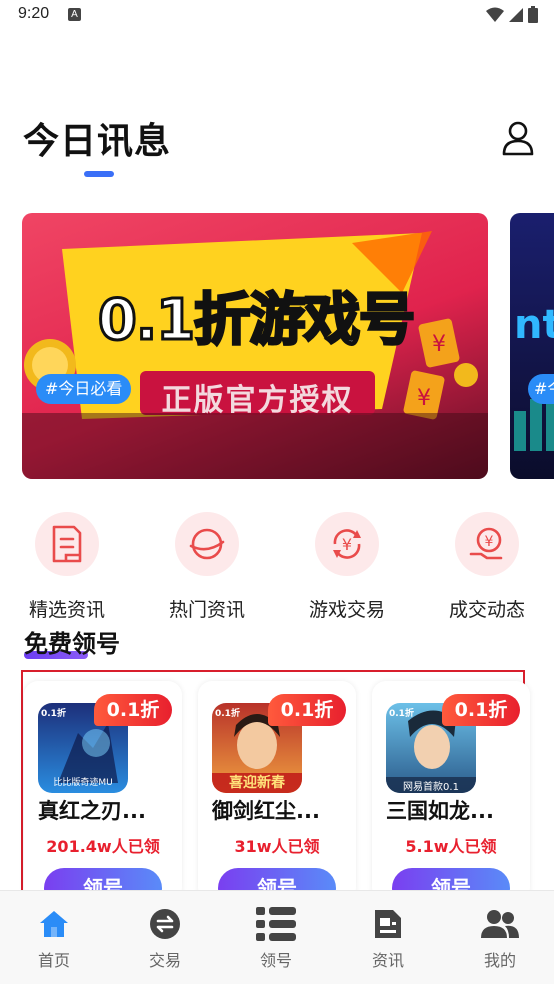 Image resolution: width=554 pixels, height=984 pixels. I want to click on nav-home: 首页, so click(54, 939).